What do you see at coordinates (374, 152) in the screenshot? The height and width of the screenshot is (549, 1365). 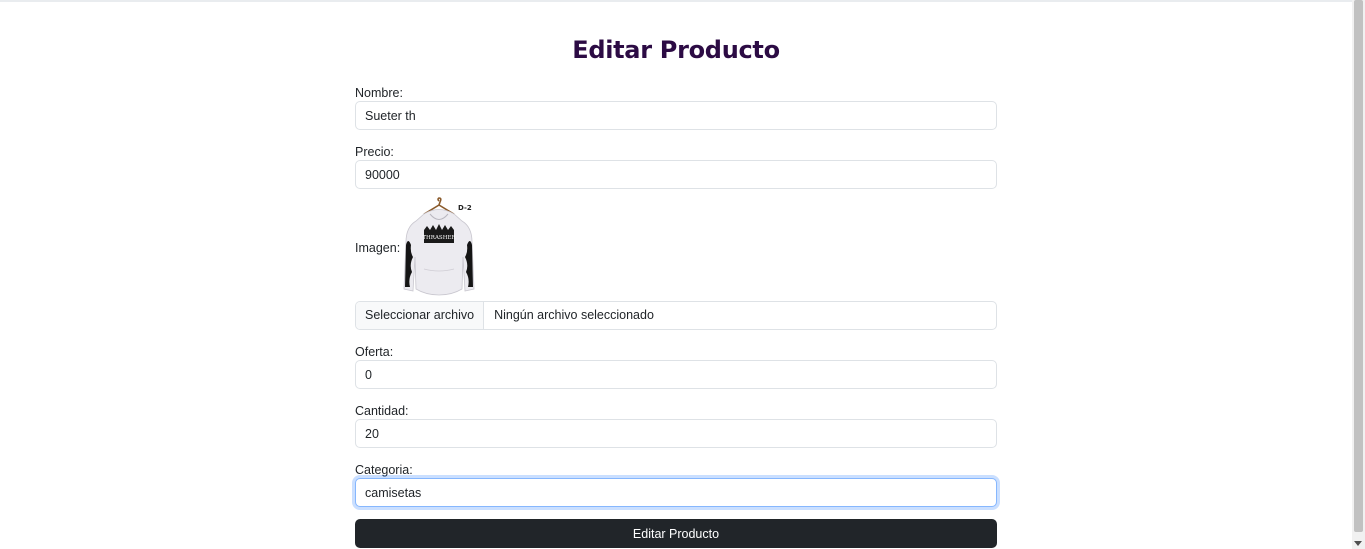 I see `precio-label: Precio:` at bounding box center [374, 152].